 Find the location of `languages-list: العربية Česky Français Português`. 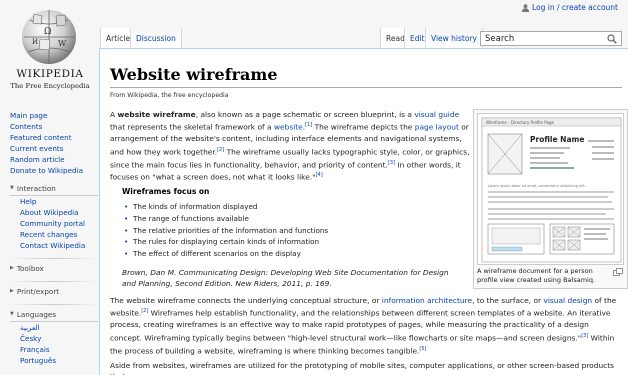

languages-list: العربية Česky Français Português is located at coordinates (54, 343).